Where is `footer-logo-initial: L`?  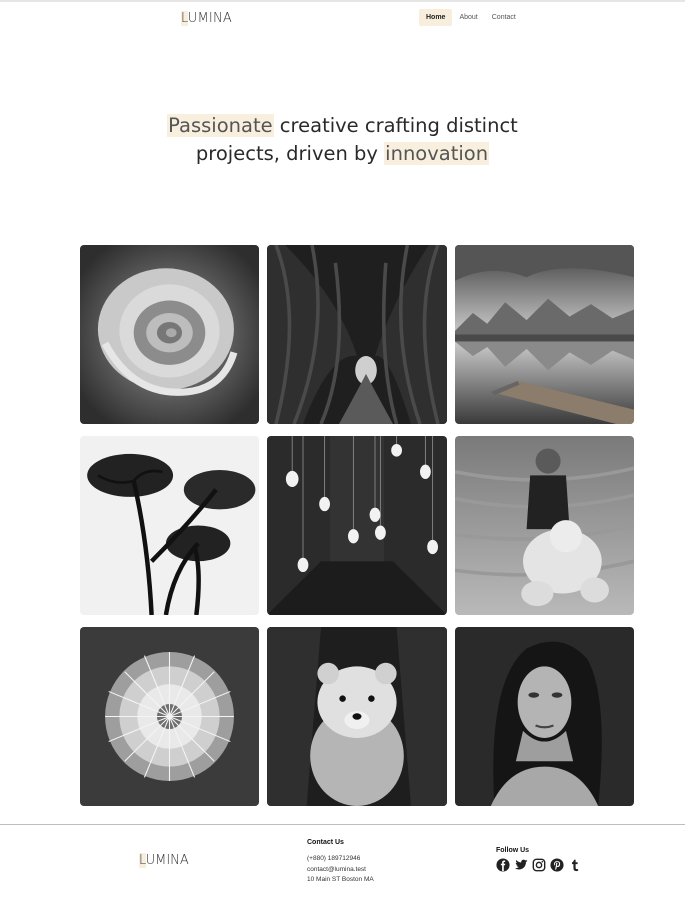
footer-logo-initial: L is located at coordinates (142, 860).